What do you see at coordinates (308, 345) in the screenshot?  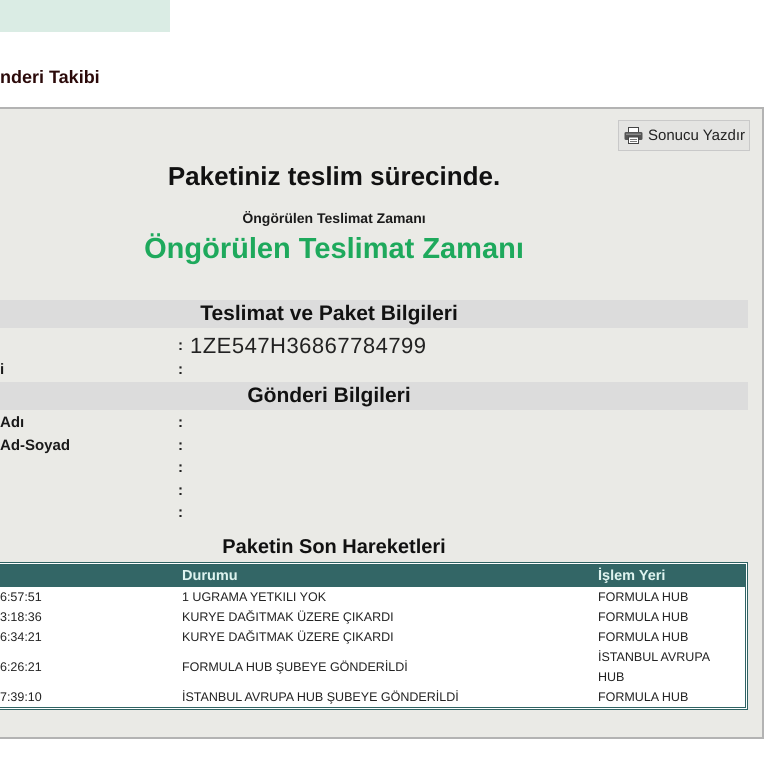 I see `field-value: 1ZE547H36867784799` at bounding box center [308, 345].